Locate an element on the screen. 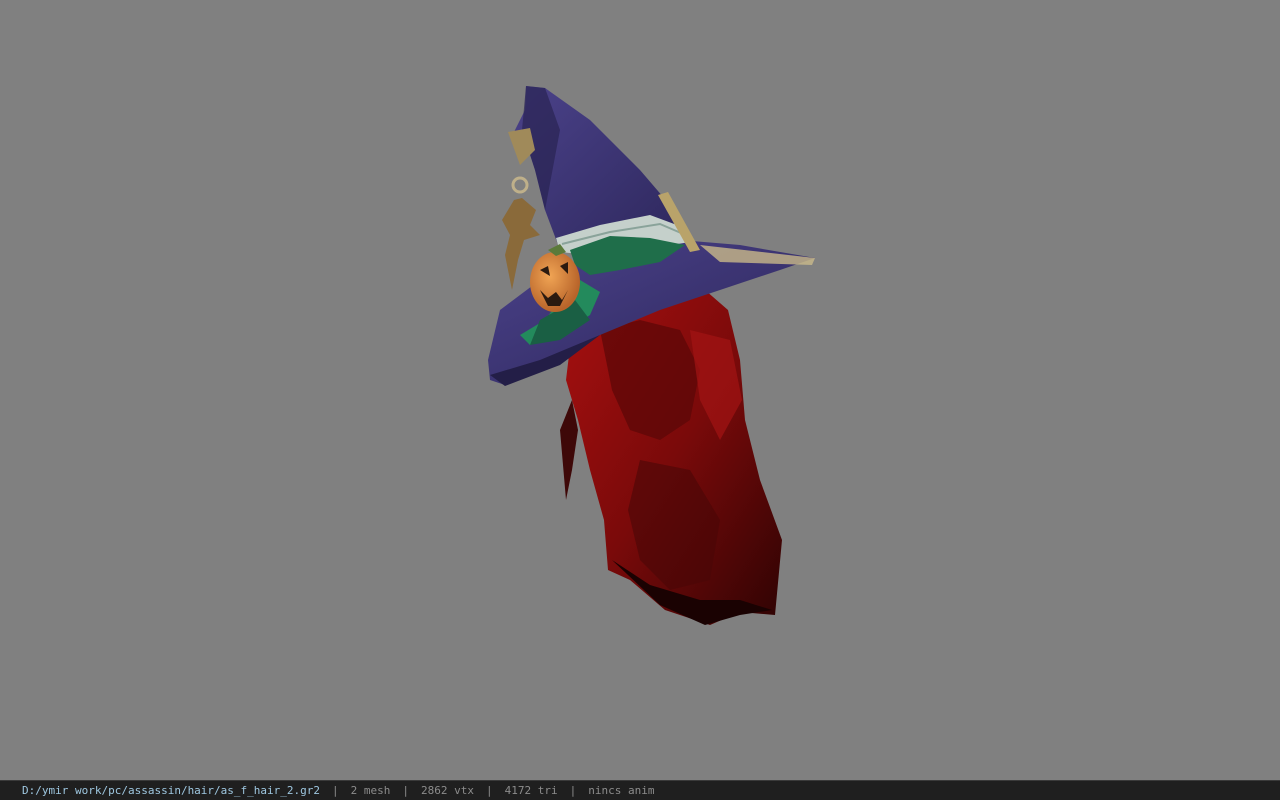  triangle-count-label: 4172 tri is located at coordinates (531, 790).